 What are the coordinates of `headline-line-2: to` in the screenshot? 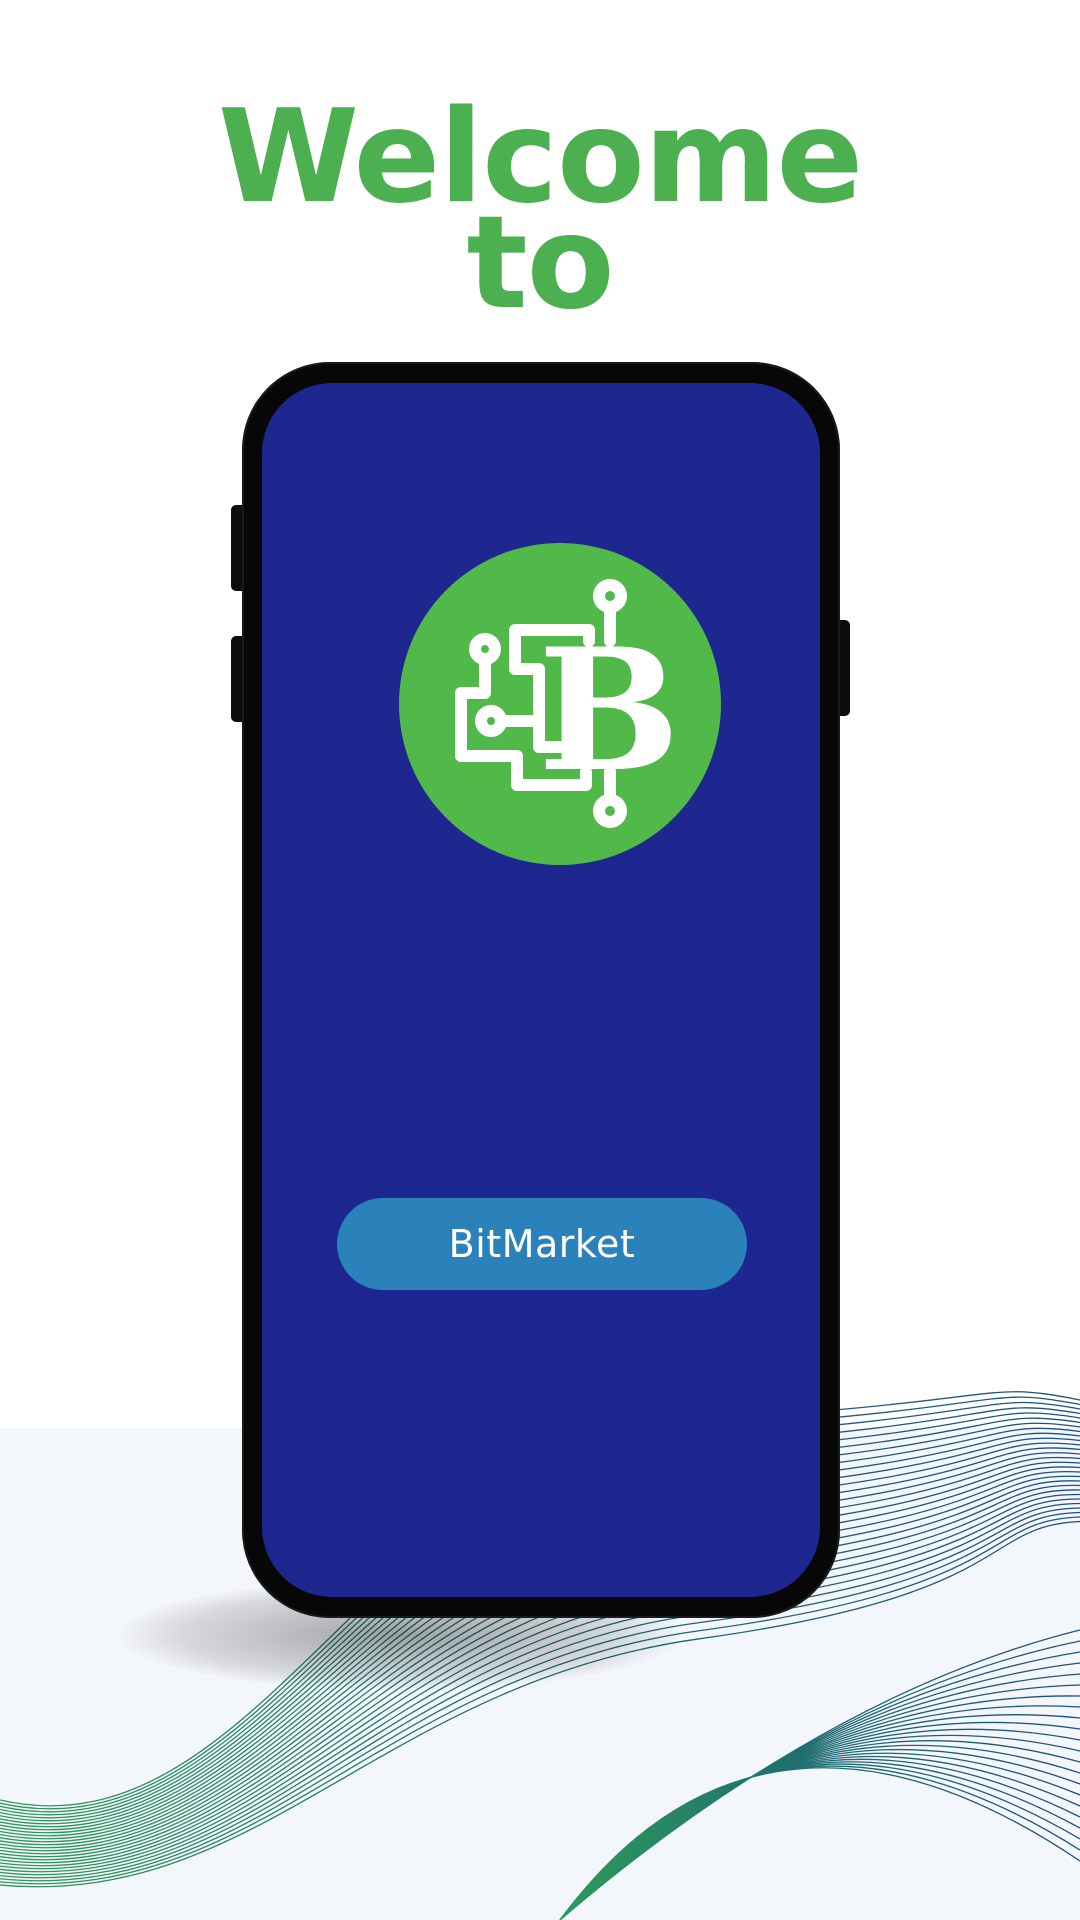 It's located at (540, 263).